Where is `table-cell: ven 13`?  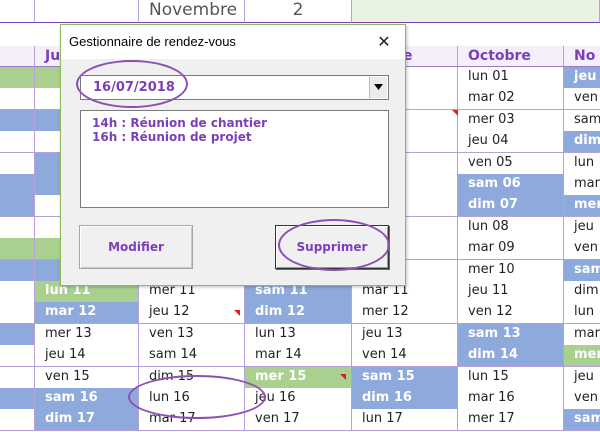
table-cell: ven 13 is located at coordinates (192, 335).